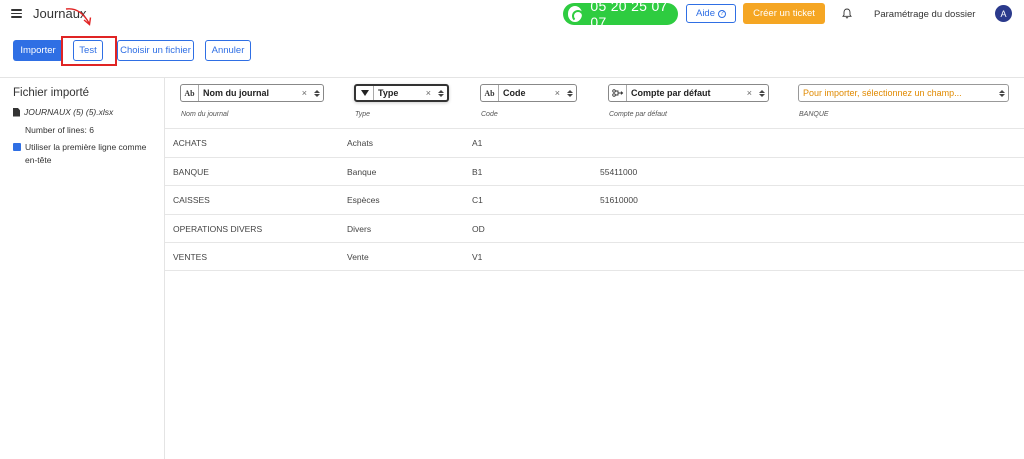  I want to click on table-cell: ACHATS, so click(190, 143).